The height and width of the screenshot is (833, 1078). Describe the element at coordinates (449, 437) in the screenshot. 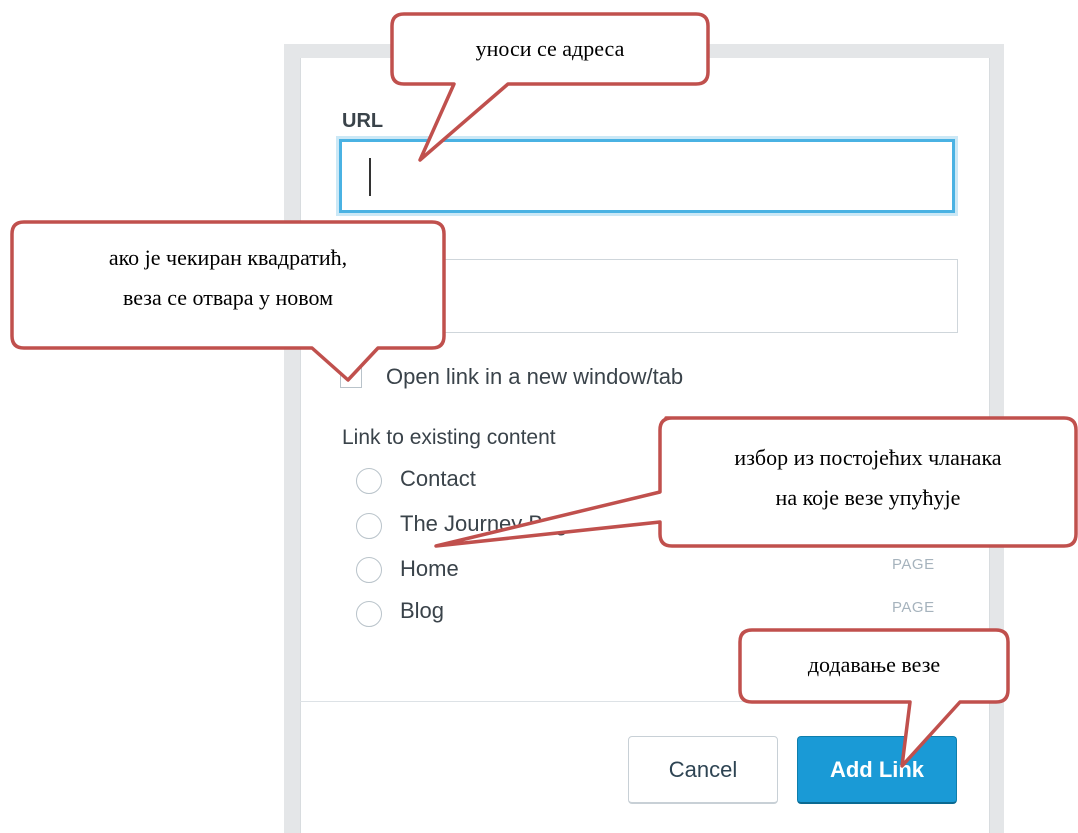

I see `existing-content-heading: Link to existing content` at that location.